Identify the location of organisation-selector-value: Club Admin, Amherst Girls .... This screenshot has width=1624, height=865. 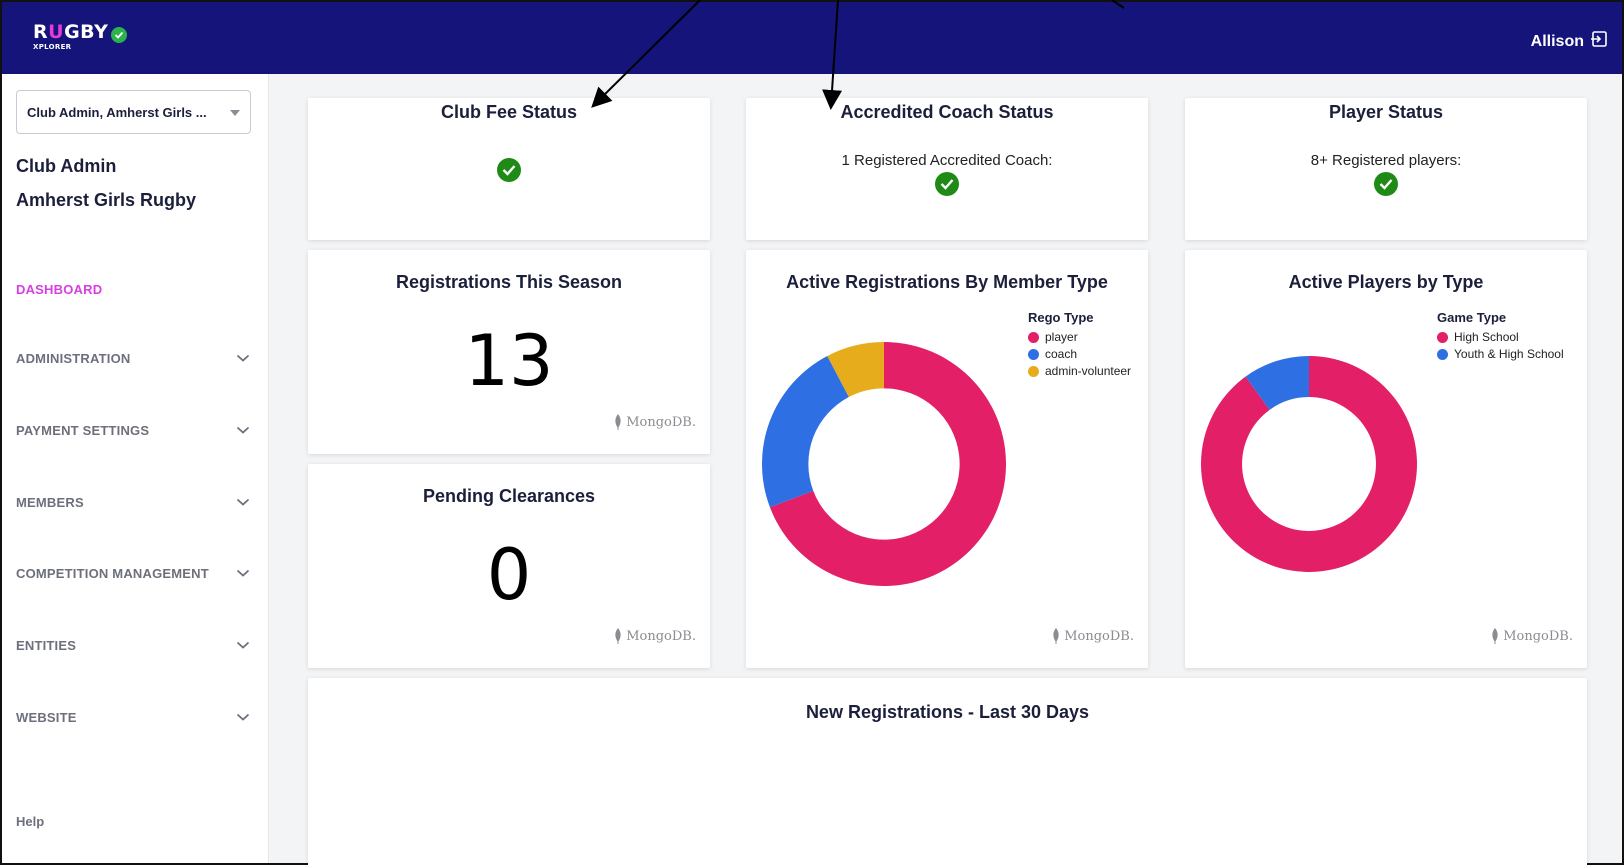
(117, 112).